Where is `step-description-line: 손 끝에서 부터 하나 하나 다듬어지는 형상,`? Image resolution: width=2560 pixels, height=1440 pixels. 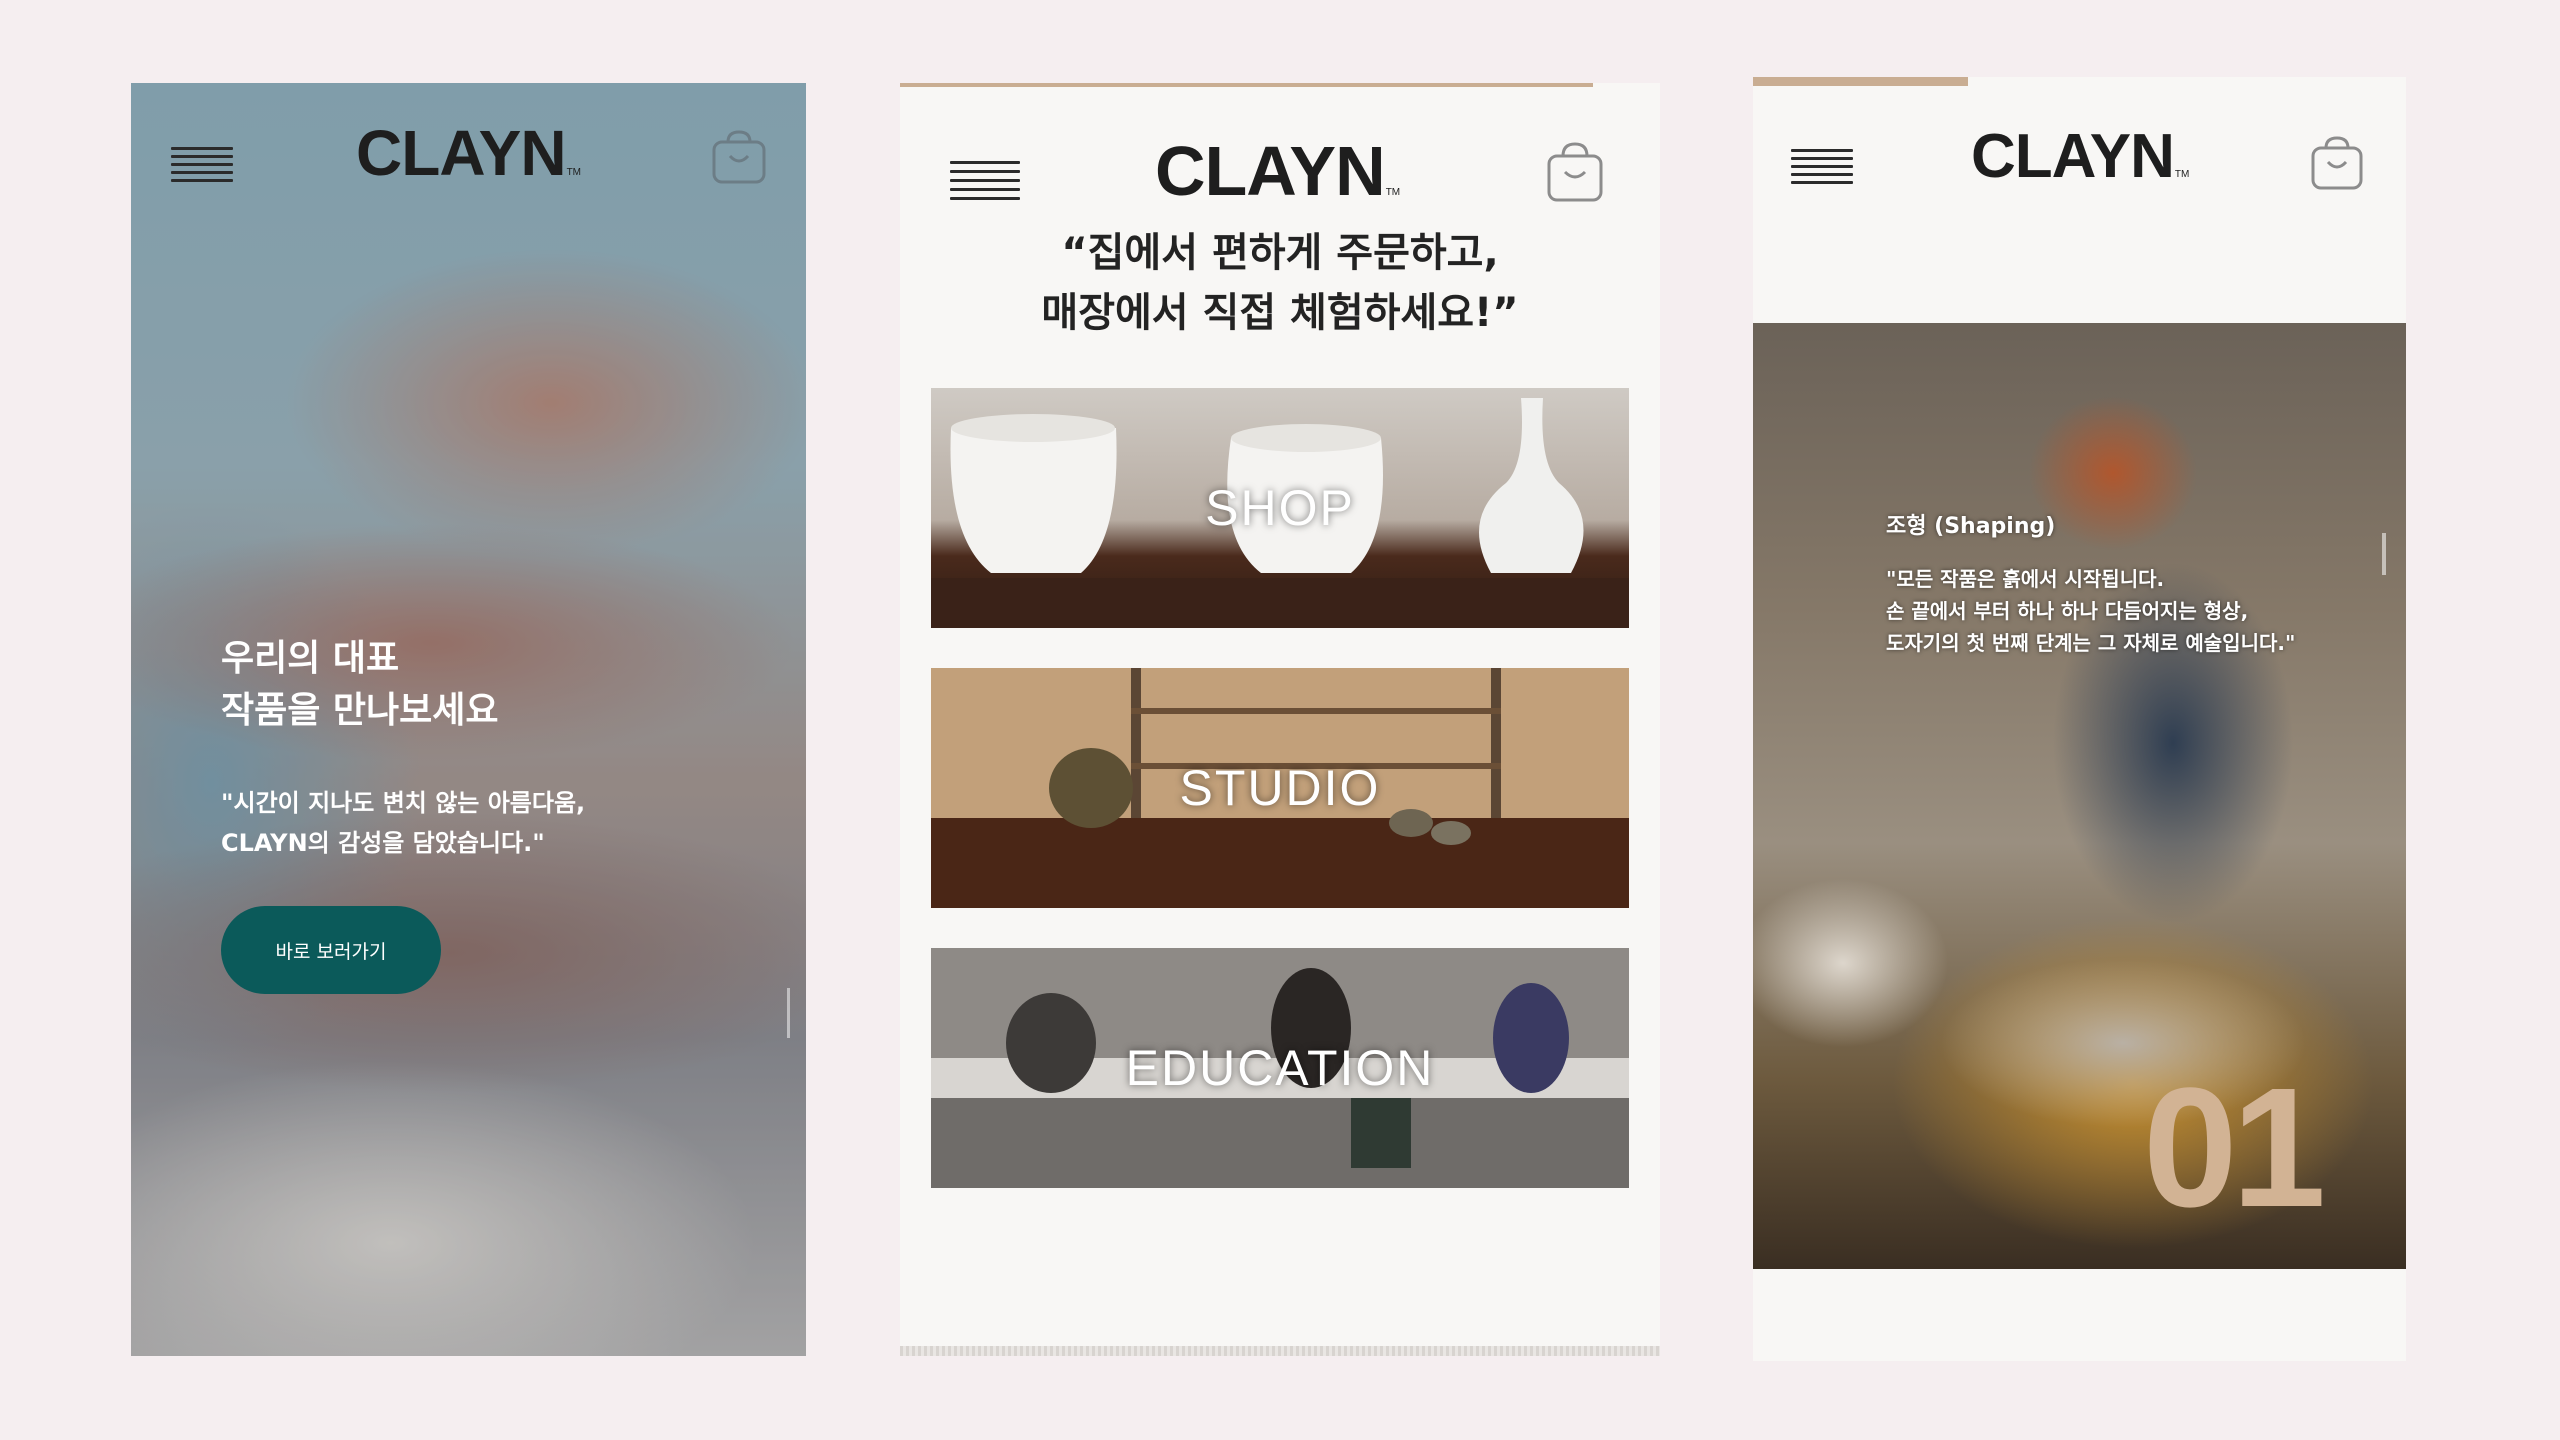 step-description-line: 손 끝에서 부터 하나 하나 다듬어지는 형상, is located at coordinates (2067, 611).